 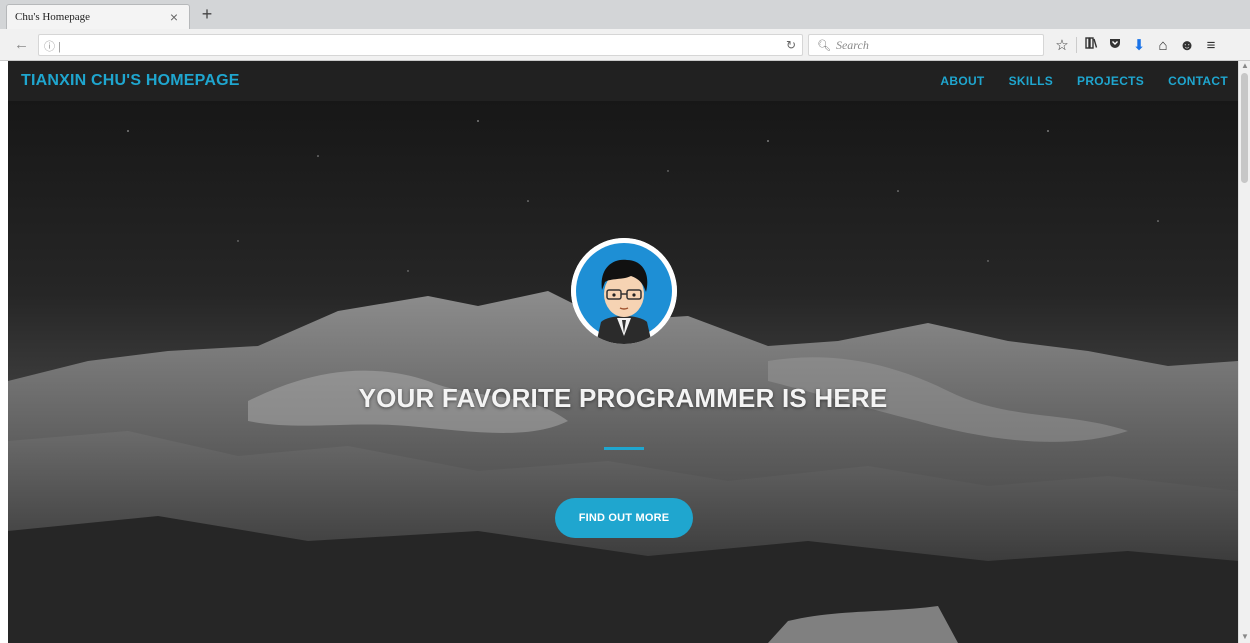 What do you see at coordinates (1139, 45) in the screenshot?
I see `download-icon: ⬇` at bounding box center [1139, 45].